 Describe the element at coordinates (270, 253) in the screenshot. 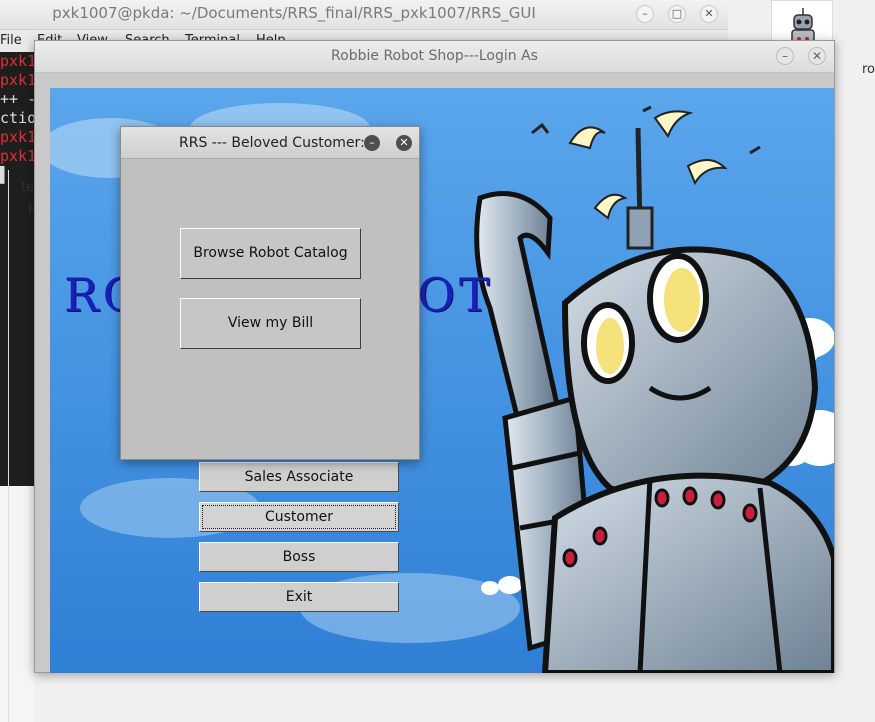

I see `browse-catalog-button: Browse Robot Catalog` at that location.